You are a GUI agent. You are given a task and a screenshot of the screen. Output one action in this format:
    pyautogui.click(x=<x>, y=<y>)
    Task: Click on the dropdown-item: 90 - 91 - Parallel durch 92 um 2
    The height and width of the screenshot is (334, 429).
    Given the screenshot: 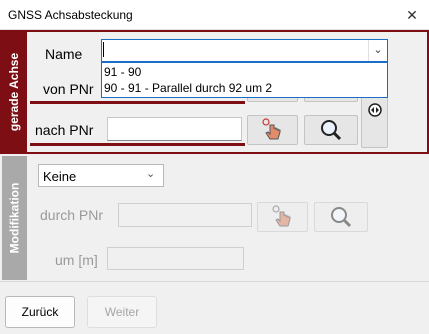 What is the action you would take?
    pyautogui.click(x=188, y=88)
    